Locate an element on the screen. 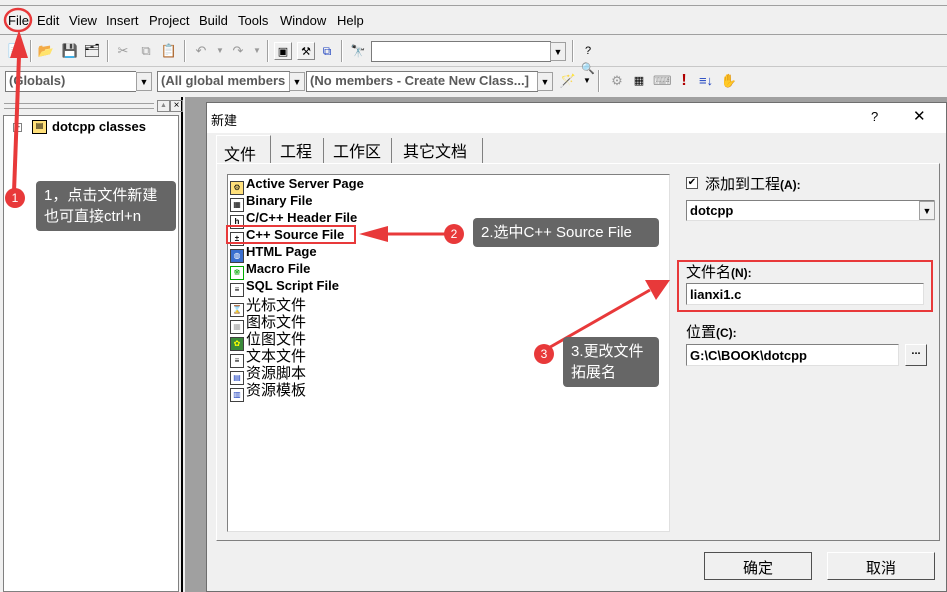  menu-file-label: File is located at coordinates (18, 20).